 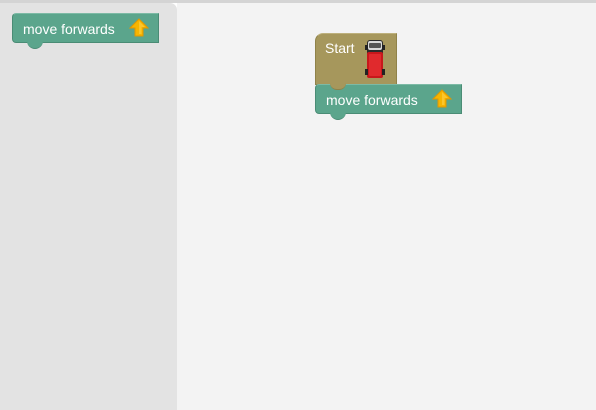 I want to click on start-label: Start, so click(x=340, y=48).